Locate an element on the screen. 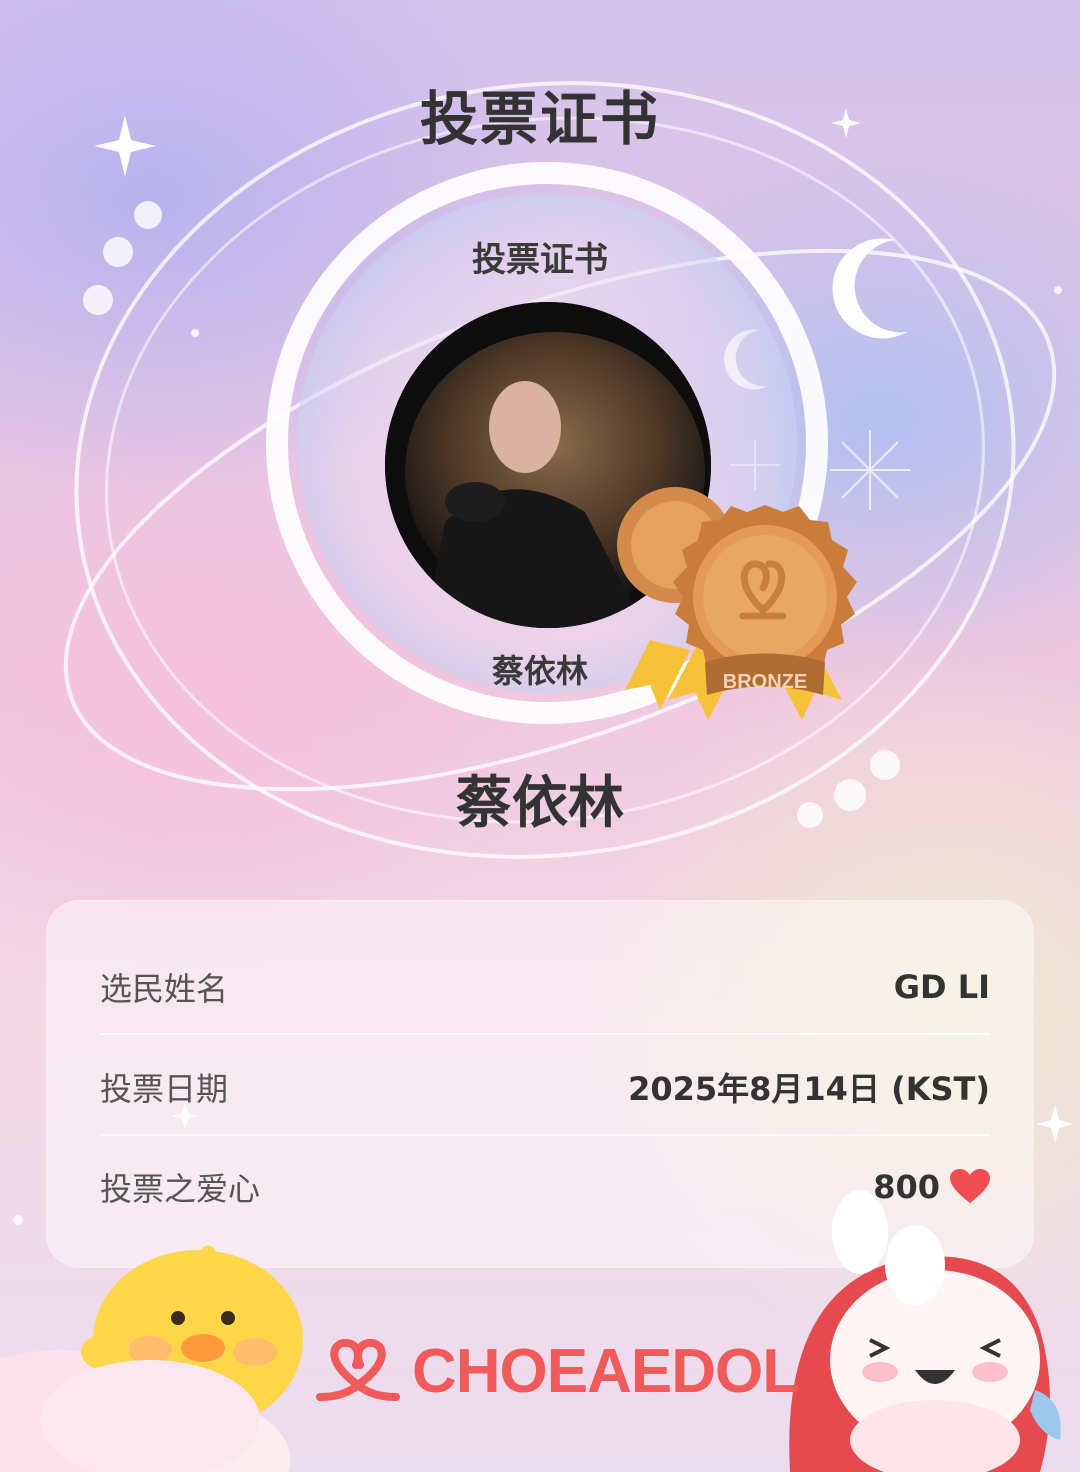  brand-logo: CHOEAEDOL is located at coordinates (557, 1371).